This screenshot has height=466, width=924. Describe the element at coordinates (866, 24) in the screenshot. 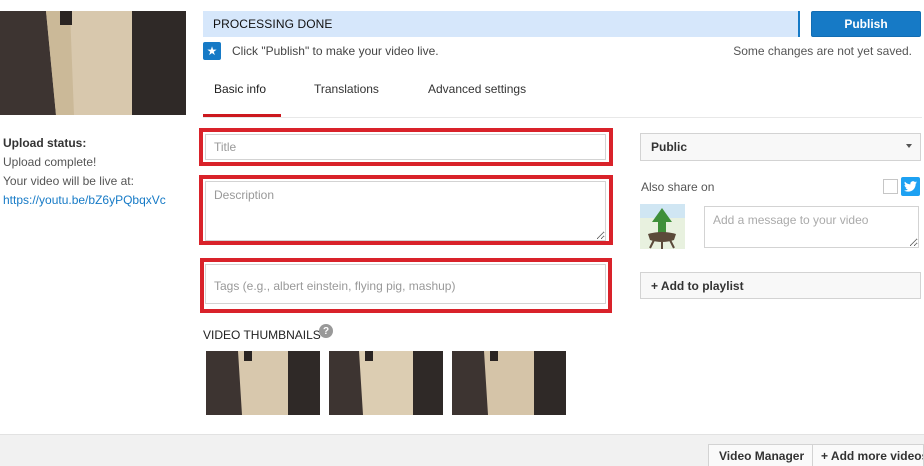

I see `publish-button: Publish` at that location.